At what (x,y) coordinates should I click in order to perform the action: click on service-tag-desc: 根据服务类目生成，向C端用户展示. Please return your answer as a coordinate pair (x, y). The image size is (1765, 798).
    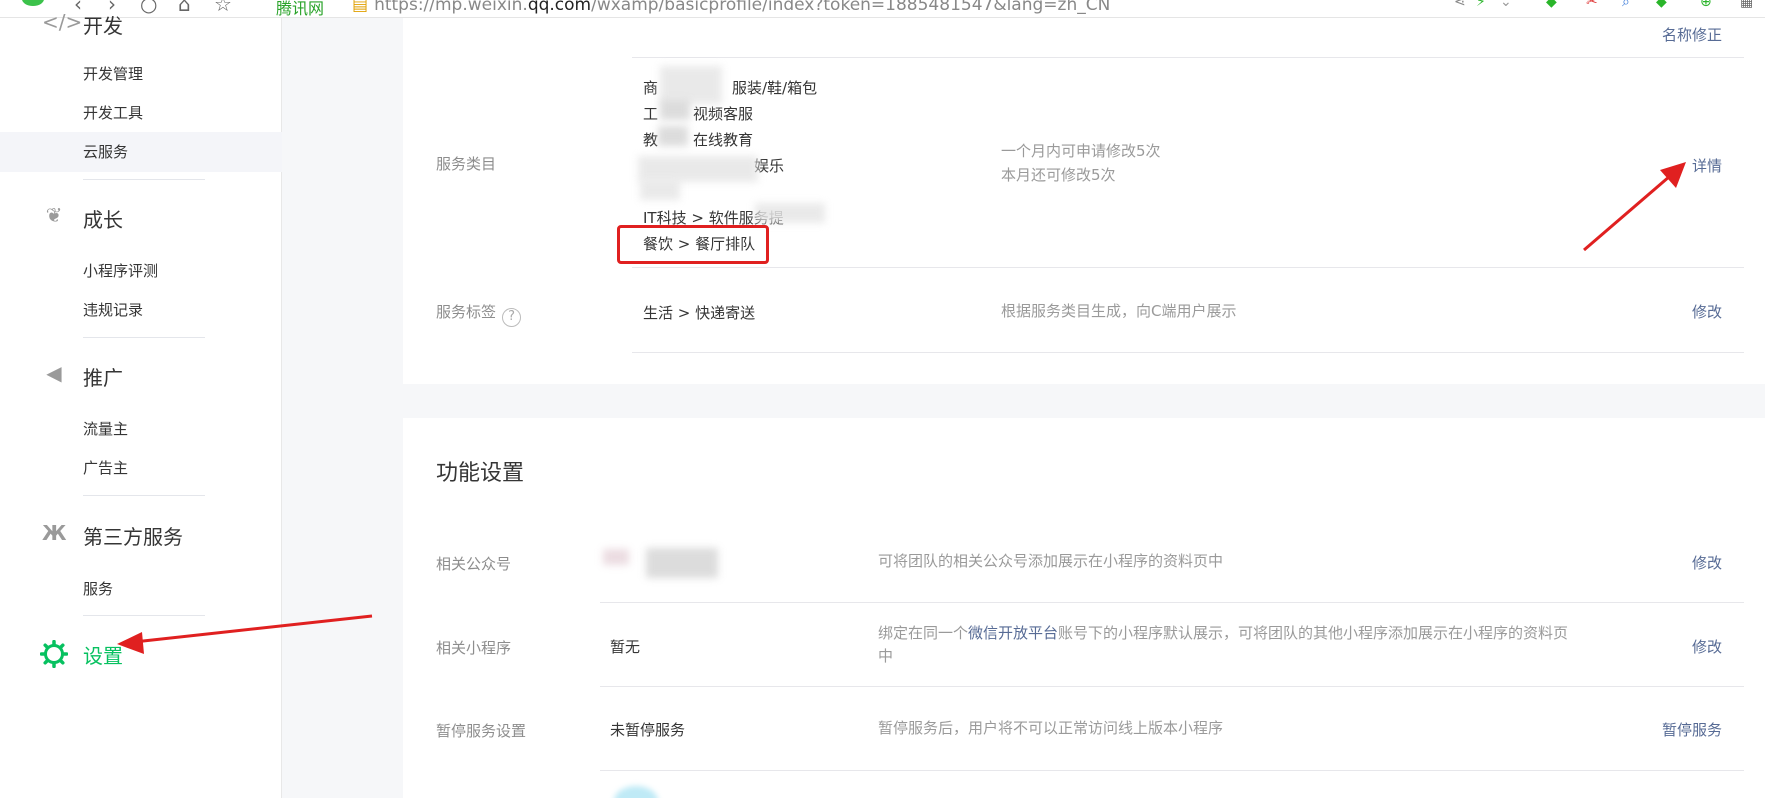
    Looking at the image, I should click on (1119, 311).